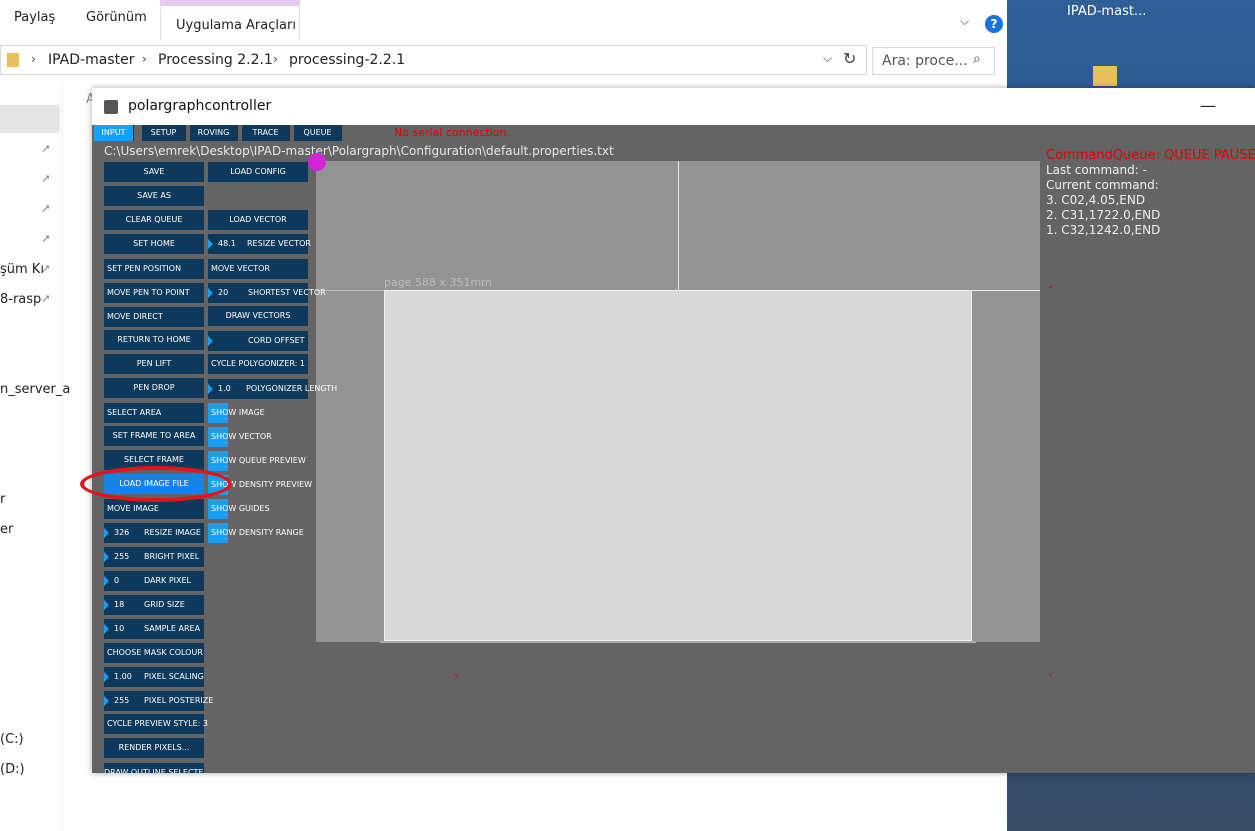 The width and height of the screenshot is (1255, 831). What do you see at coordinates (12, 769) in the screenshot?
I see `nav-drive-d: (D:)` at bounding box center [12, 769].